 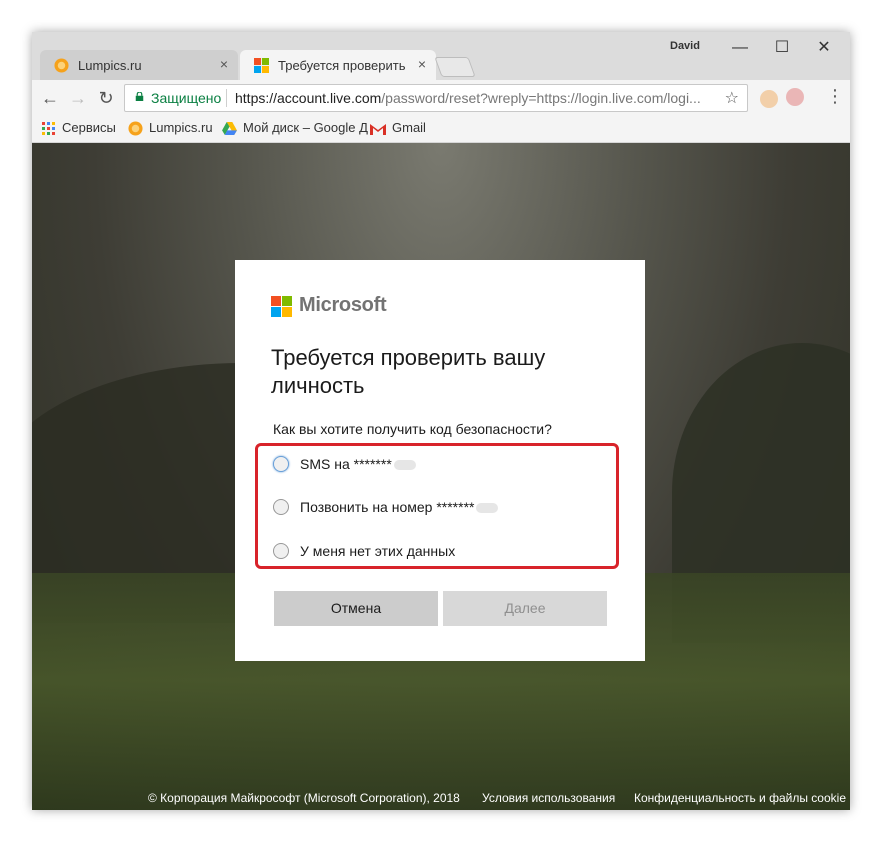 What do you see at coordinates (343, 65) in the screenshot?
I see `tab-title: Требуется проверить ва` at bounding box center [343, 65].